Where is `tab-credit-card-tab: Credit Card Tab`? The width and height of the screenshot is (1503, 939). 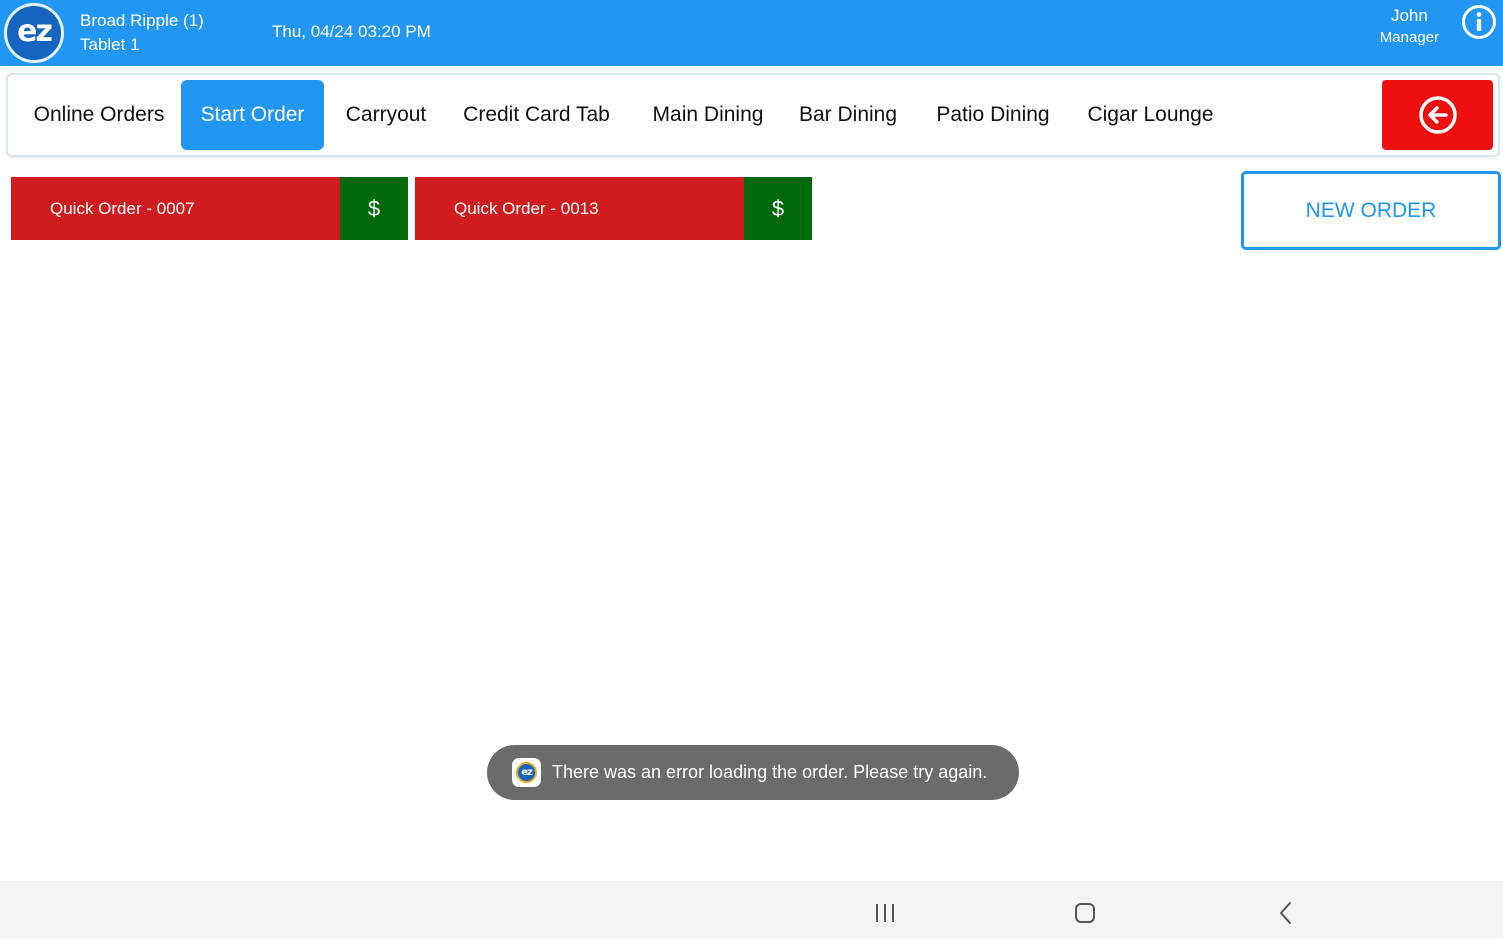 tab-credit-card-tab: Credit Card Tab is located at coordinates (536, 115).